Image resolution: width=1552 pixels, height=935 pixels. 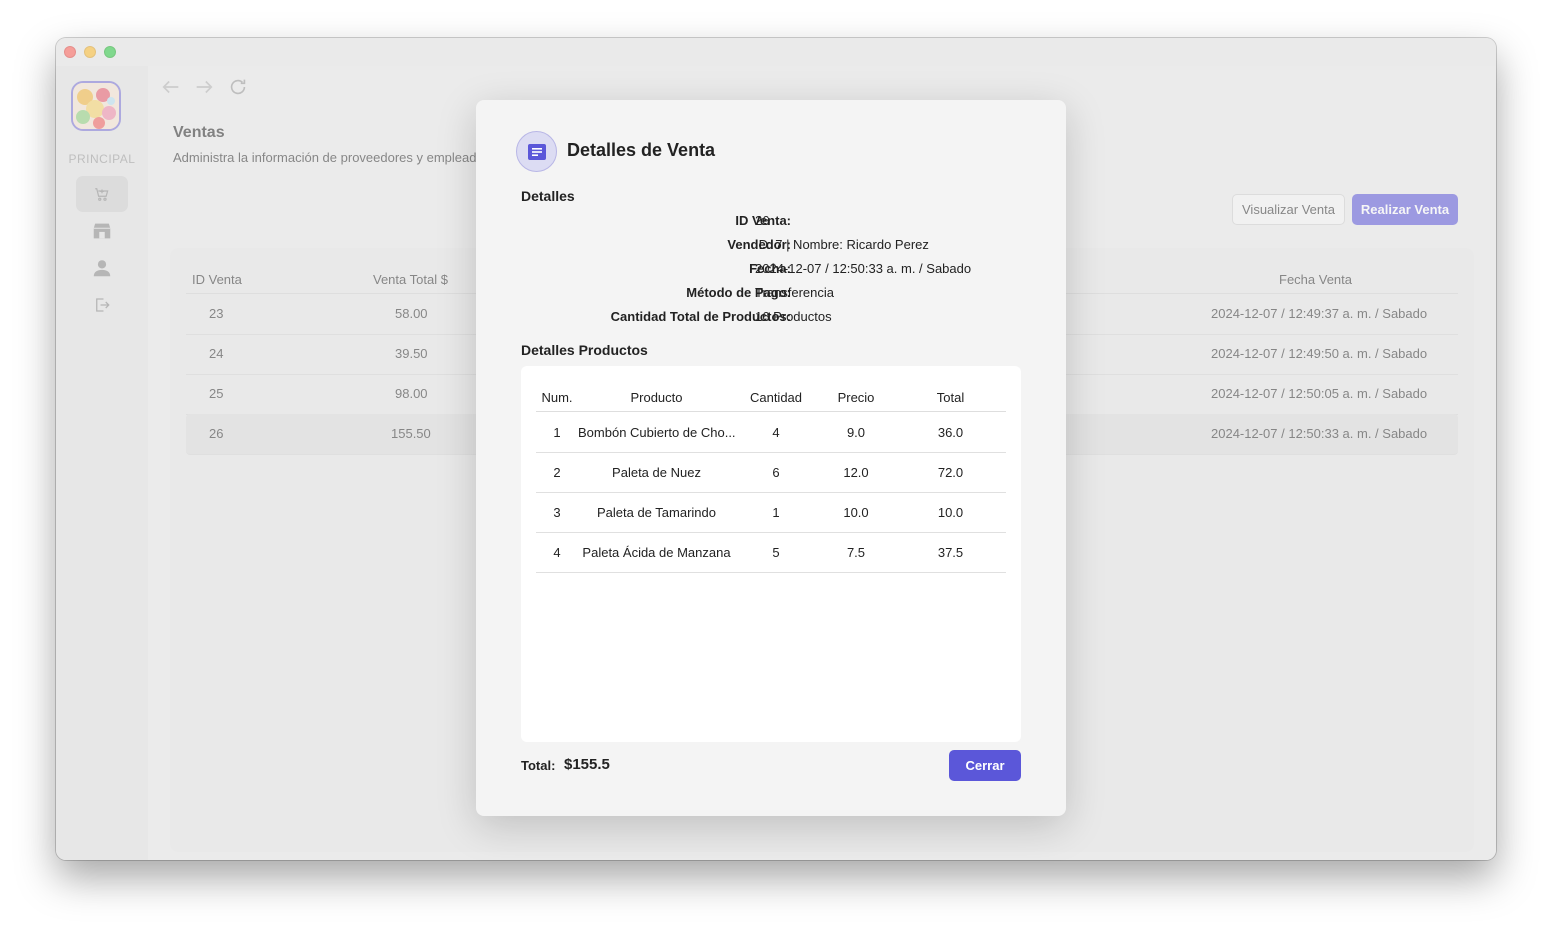 I want to click on modal-title: Detalles de Venta, so click(x=641, y=150).